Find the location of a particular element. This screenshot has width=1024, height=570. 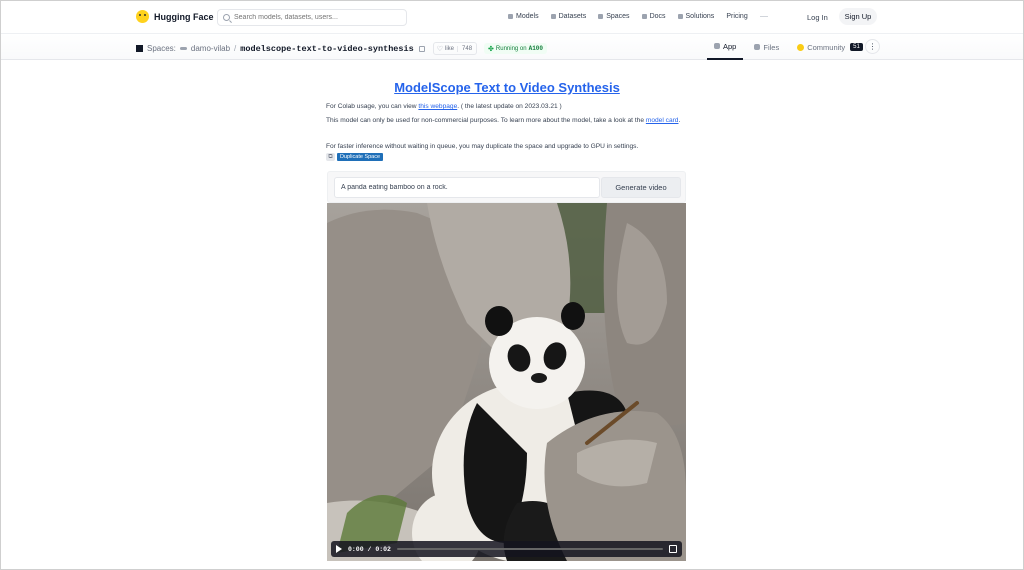

nav-datasets: Datasets is located at coordinates (568, 16).